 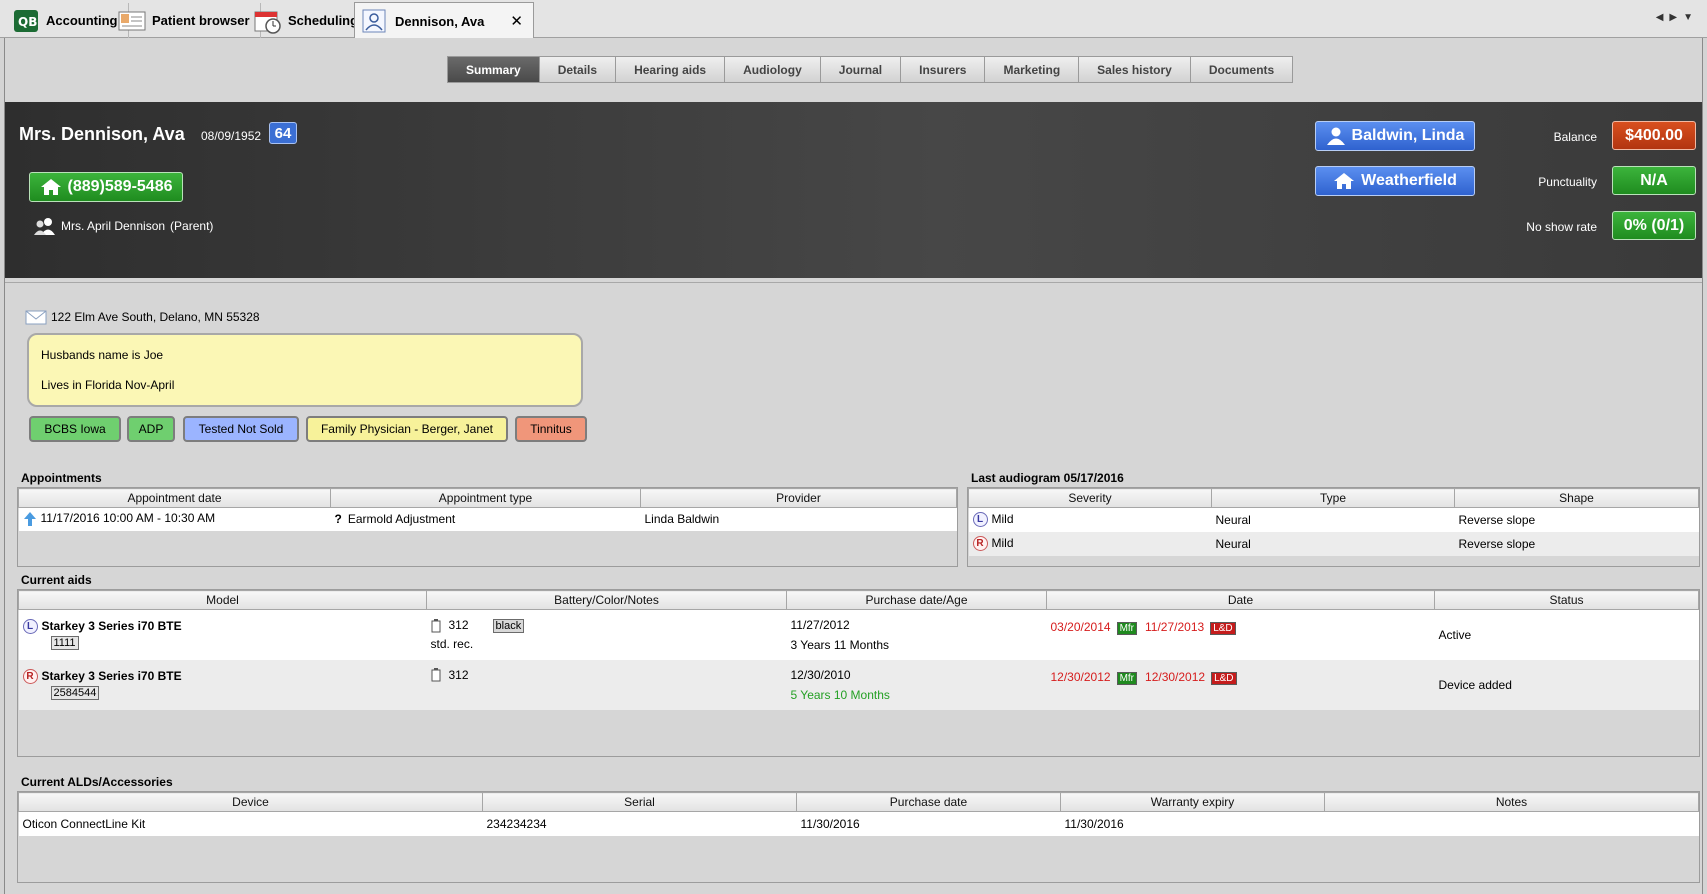 What do you see at coordinates (1175, 676) in the screenshot?
I see `ld-warranty-date: 12/30/2012` at bounding box center [1175, 676].